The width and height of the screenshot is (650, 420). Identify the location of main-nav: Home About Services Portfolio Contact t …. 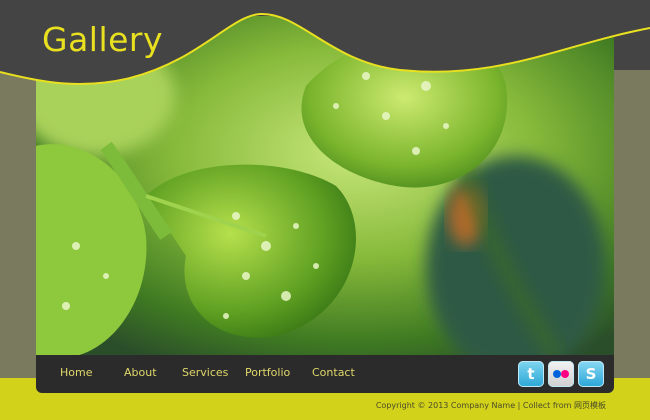
(325, 374).